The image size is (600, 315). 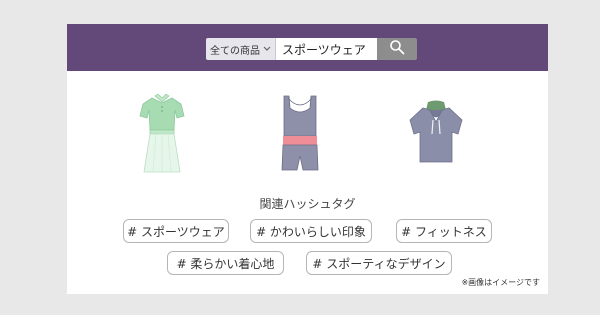 I want to click on category-label: 全ての商品, so click(x=235, y=51).